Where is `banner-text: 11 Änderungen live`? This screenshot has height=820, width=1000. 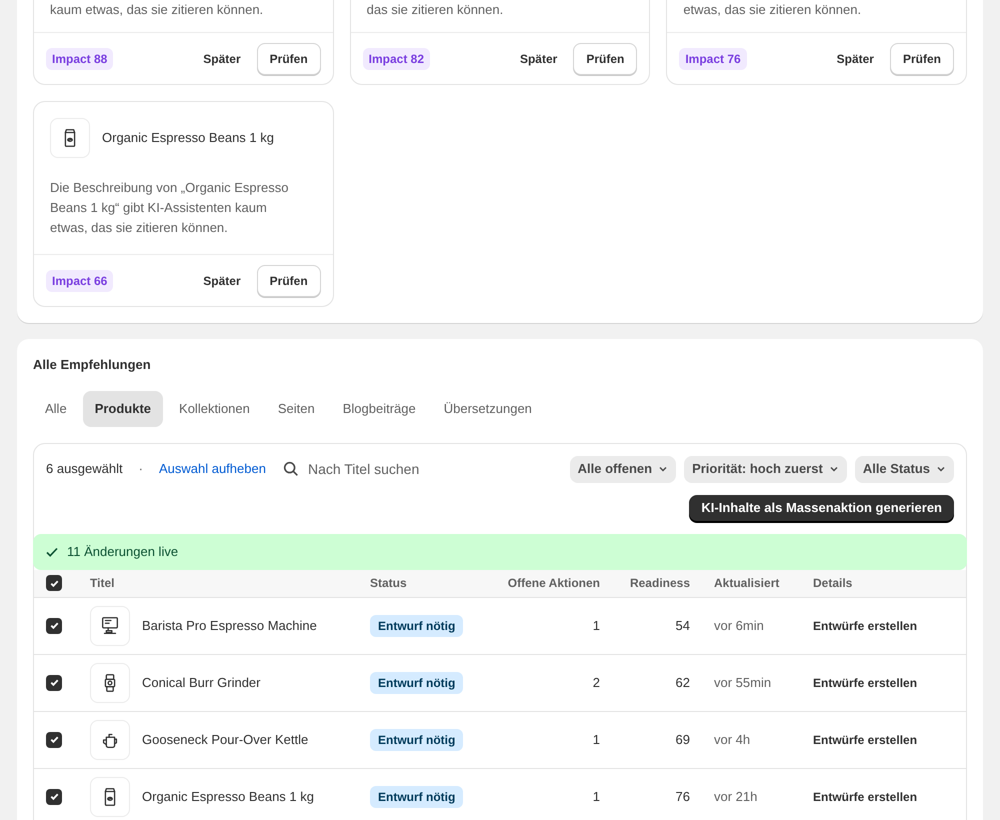 banner-text: 11 Änderungen live is located at coordinates (122, 551).